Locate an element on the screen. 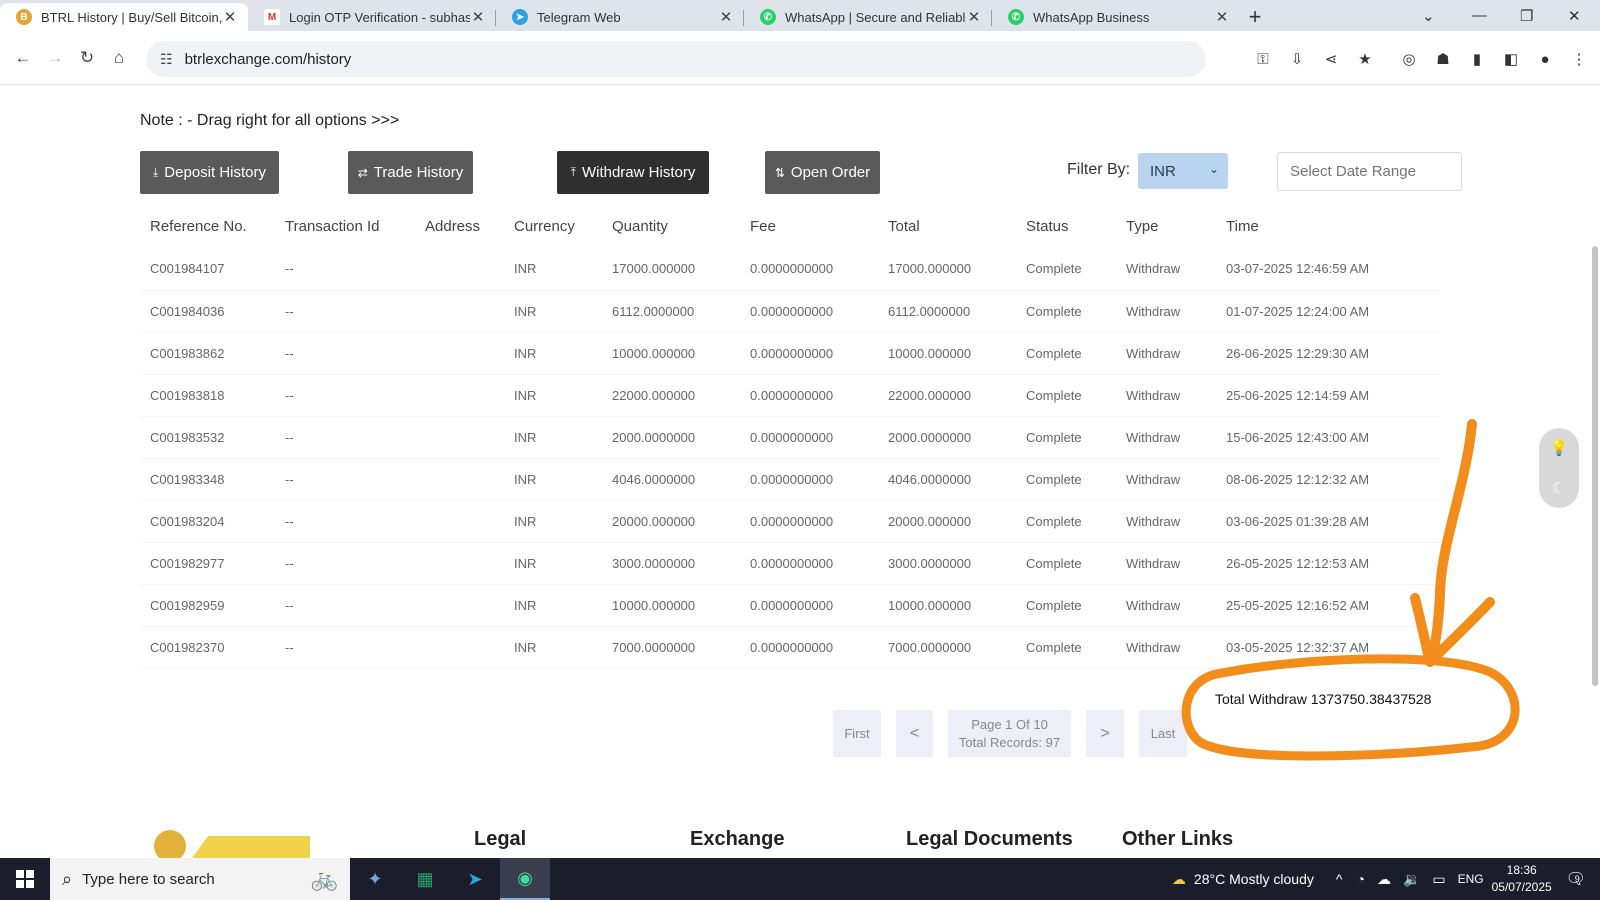  profile-avatar-icon: ● is located at coordinates (1545, 59).